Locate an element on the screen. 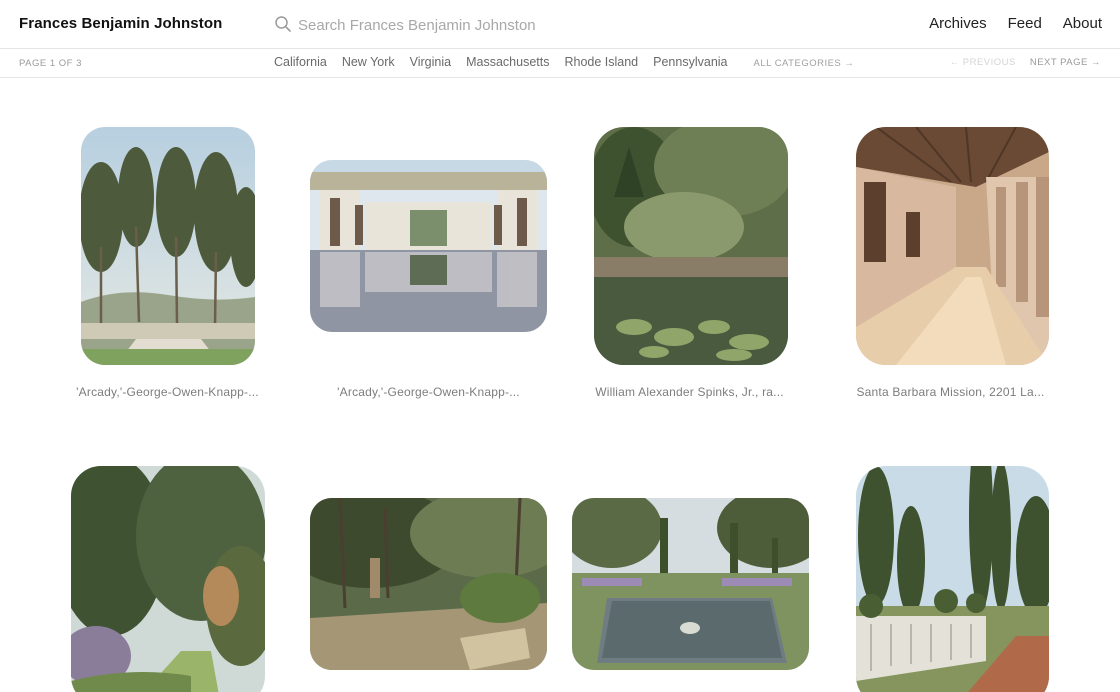  main-nav: Archives Feed About is located at coordinates (1015, 23).